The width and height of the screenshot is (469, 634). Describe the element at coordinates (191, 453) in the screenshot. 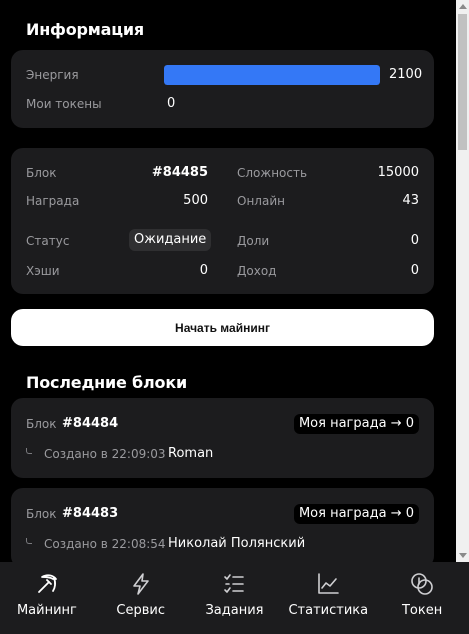

I see `block-author: Roman` at that location.